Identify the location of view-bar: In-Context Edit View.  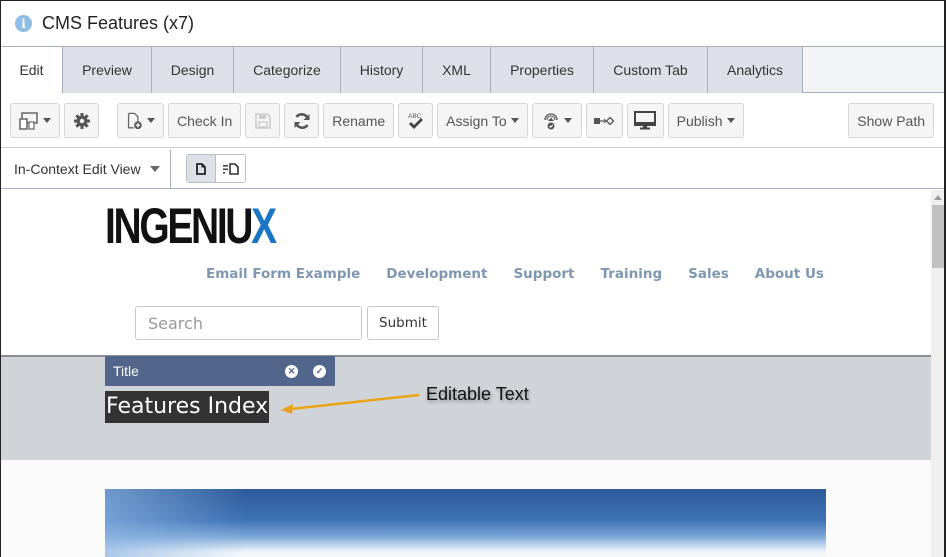
(472, 168).